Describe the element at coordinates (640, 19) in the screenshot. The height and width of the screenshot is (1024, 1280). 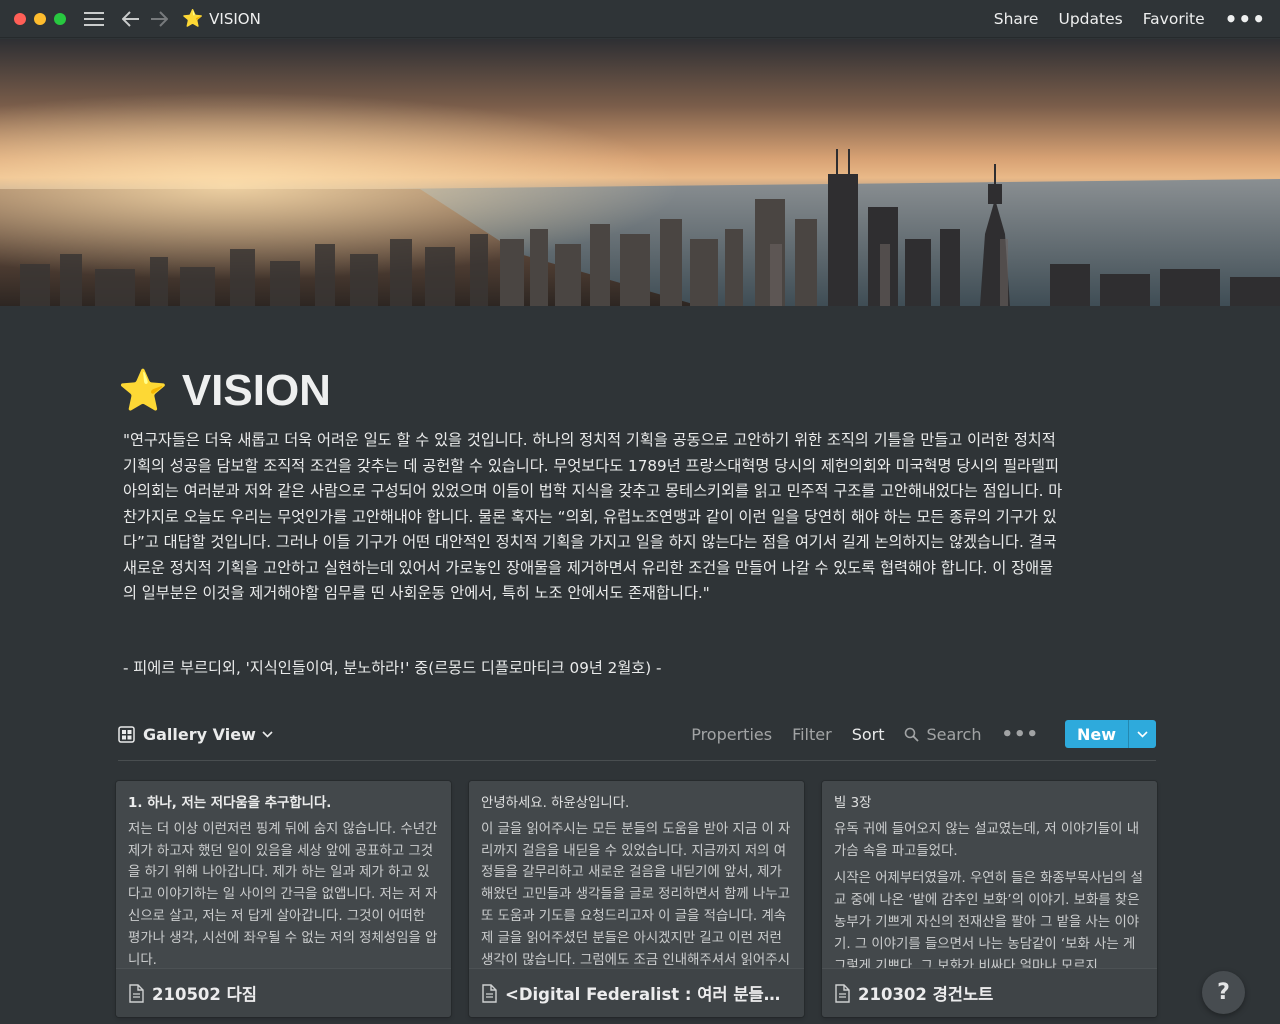
I see `window-titlebar: ⭐ VISION Share Updates Favorite •••` at that location.